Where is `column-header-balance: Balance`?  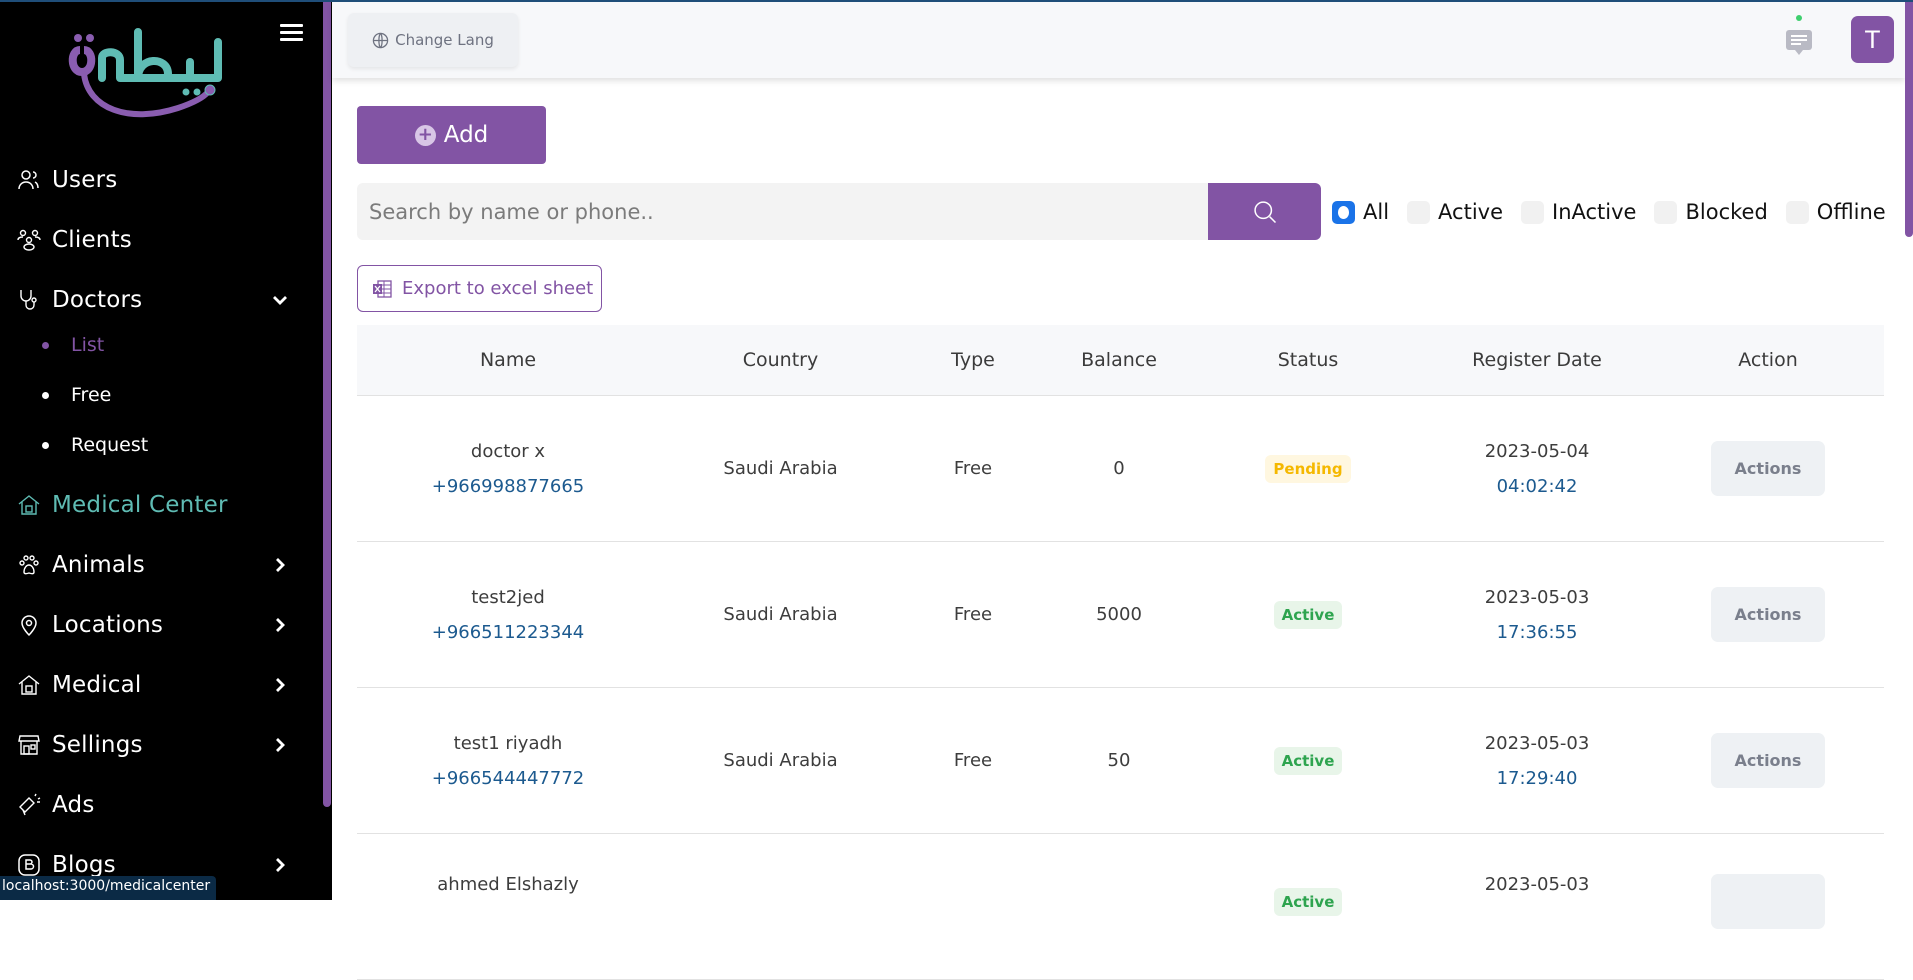
column-header-balance: Balance is located at coordinates (1119, 360).